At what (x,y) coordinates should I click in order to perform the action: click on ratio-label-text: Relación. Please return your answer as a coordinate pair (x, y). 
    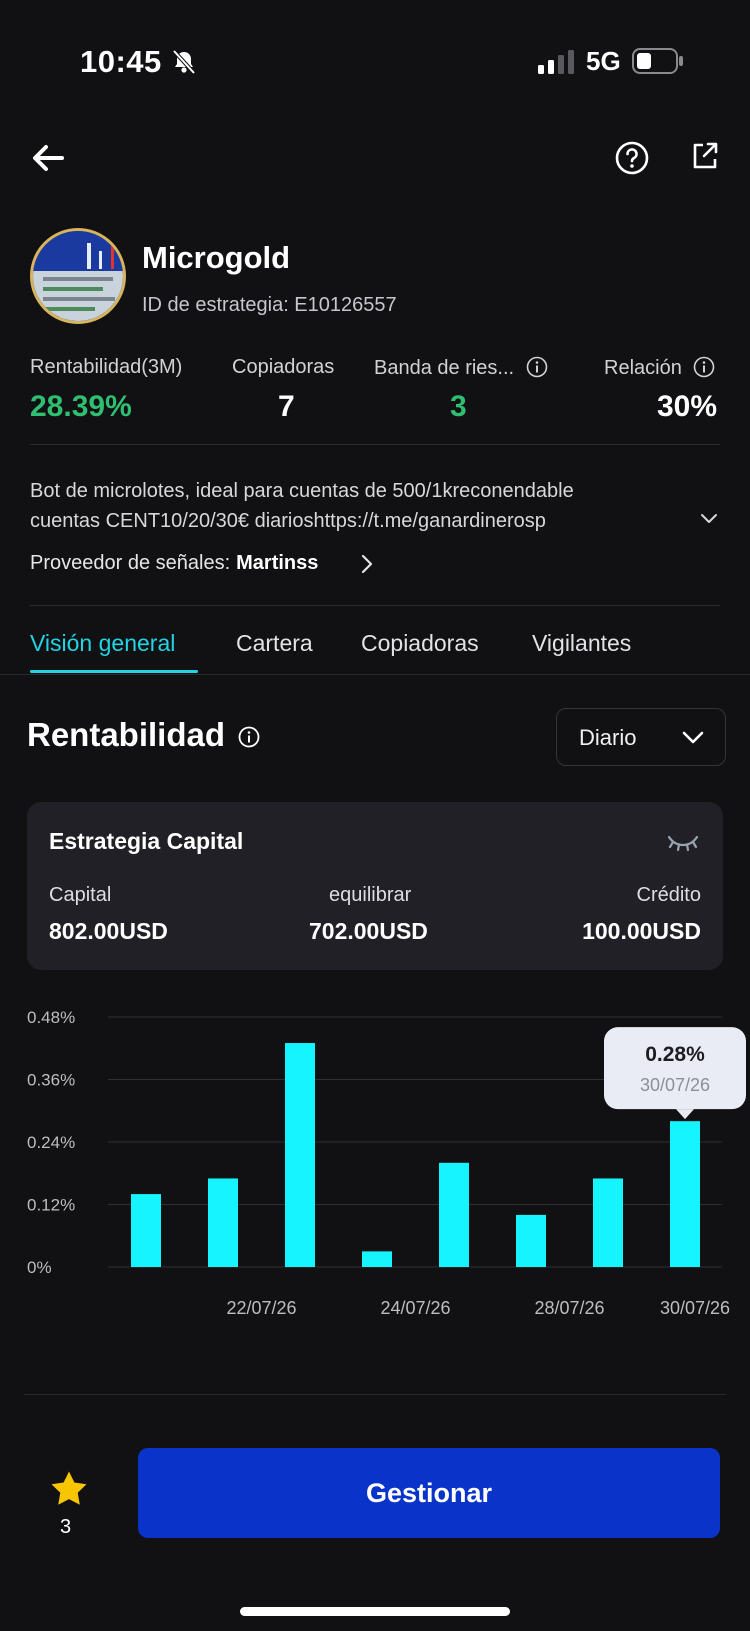
    Looking at the image, I should click on (643, 368).